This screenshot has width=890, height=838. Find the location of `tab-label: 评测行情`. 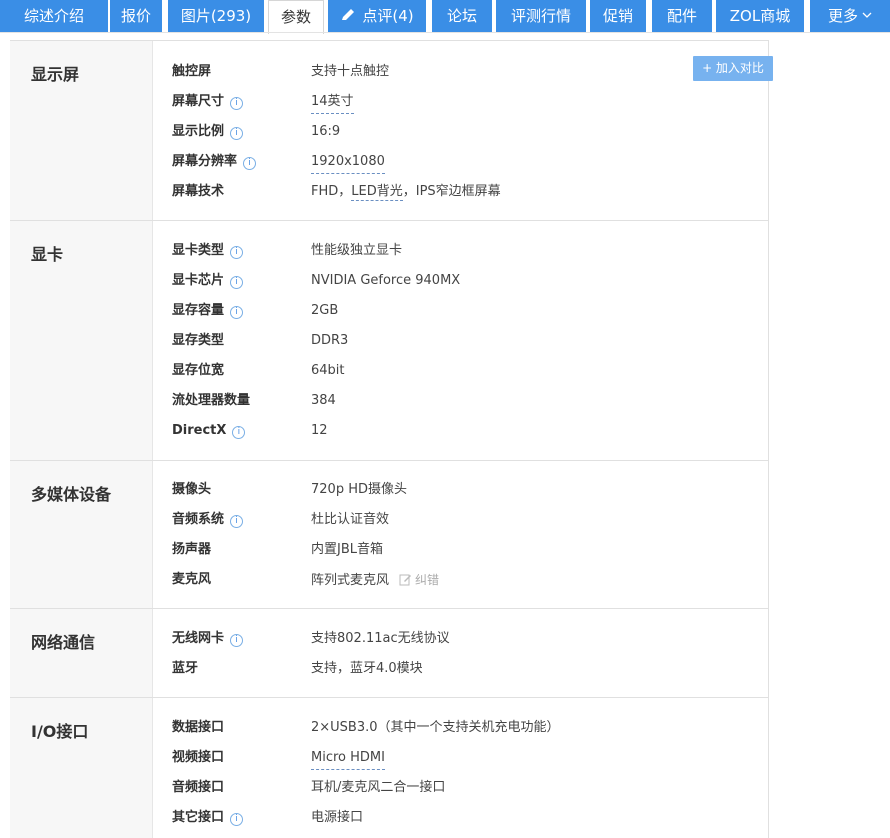

tab-label: 评测行情 is located at coordinates (540, 16).